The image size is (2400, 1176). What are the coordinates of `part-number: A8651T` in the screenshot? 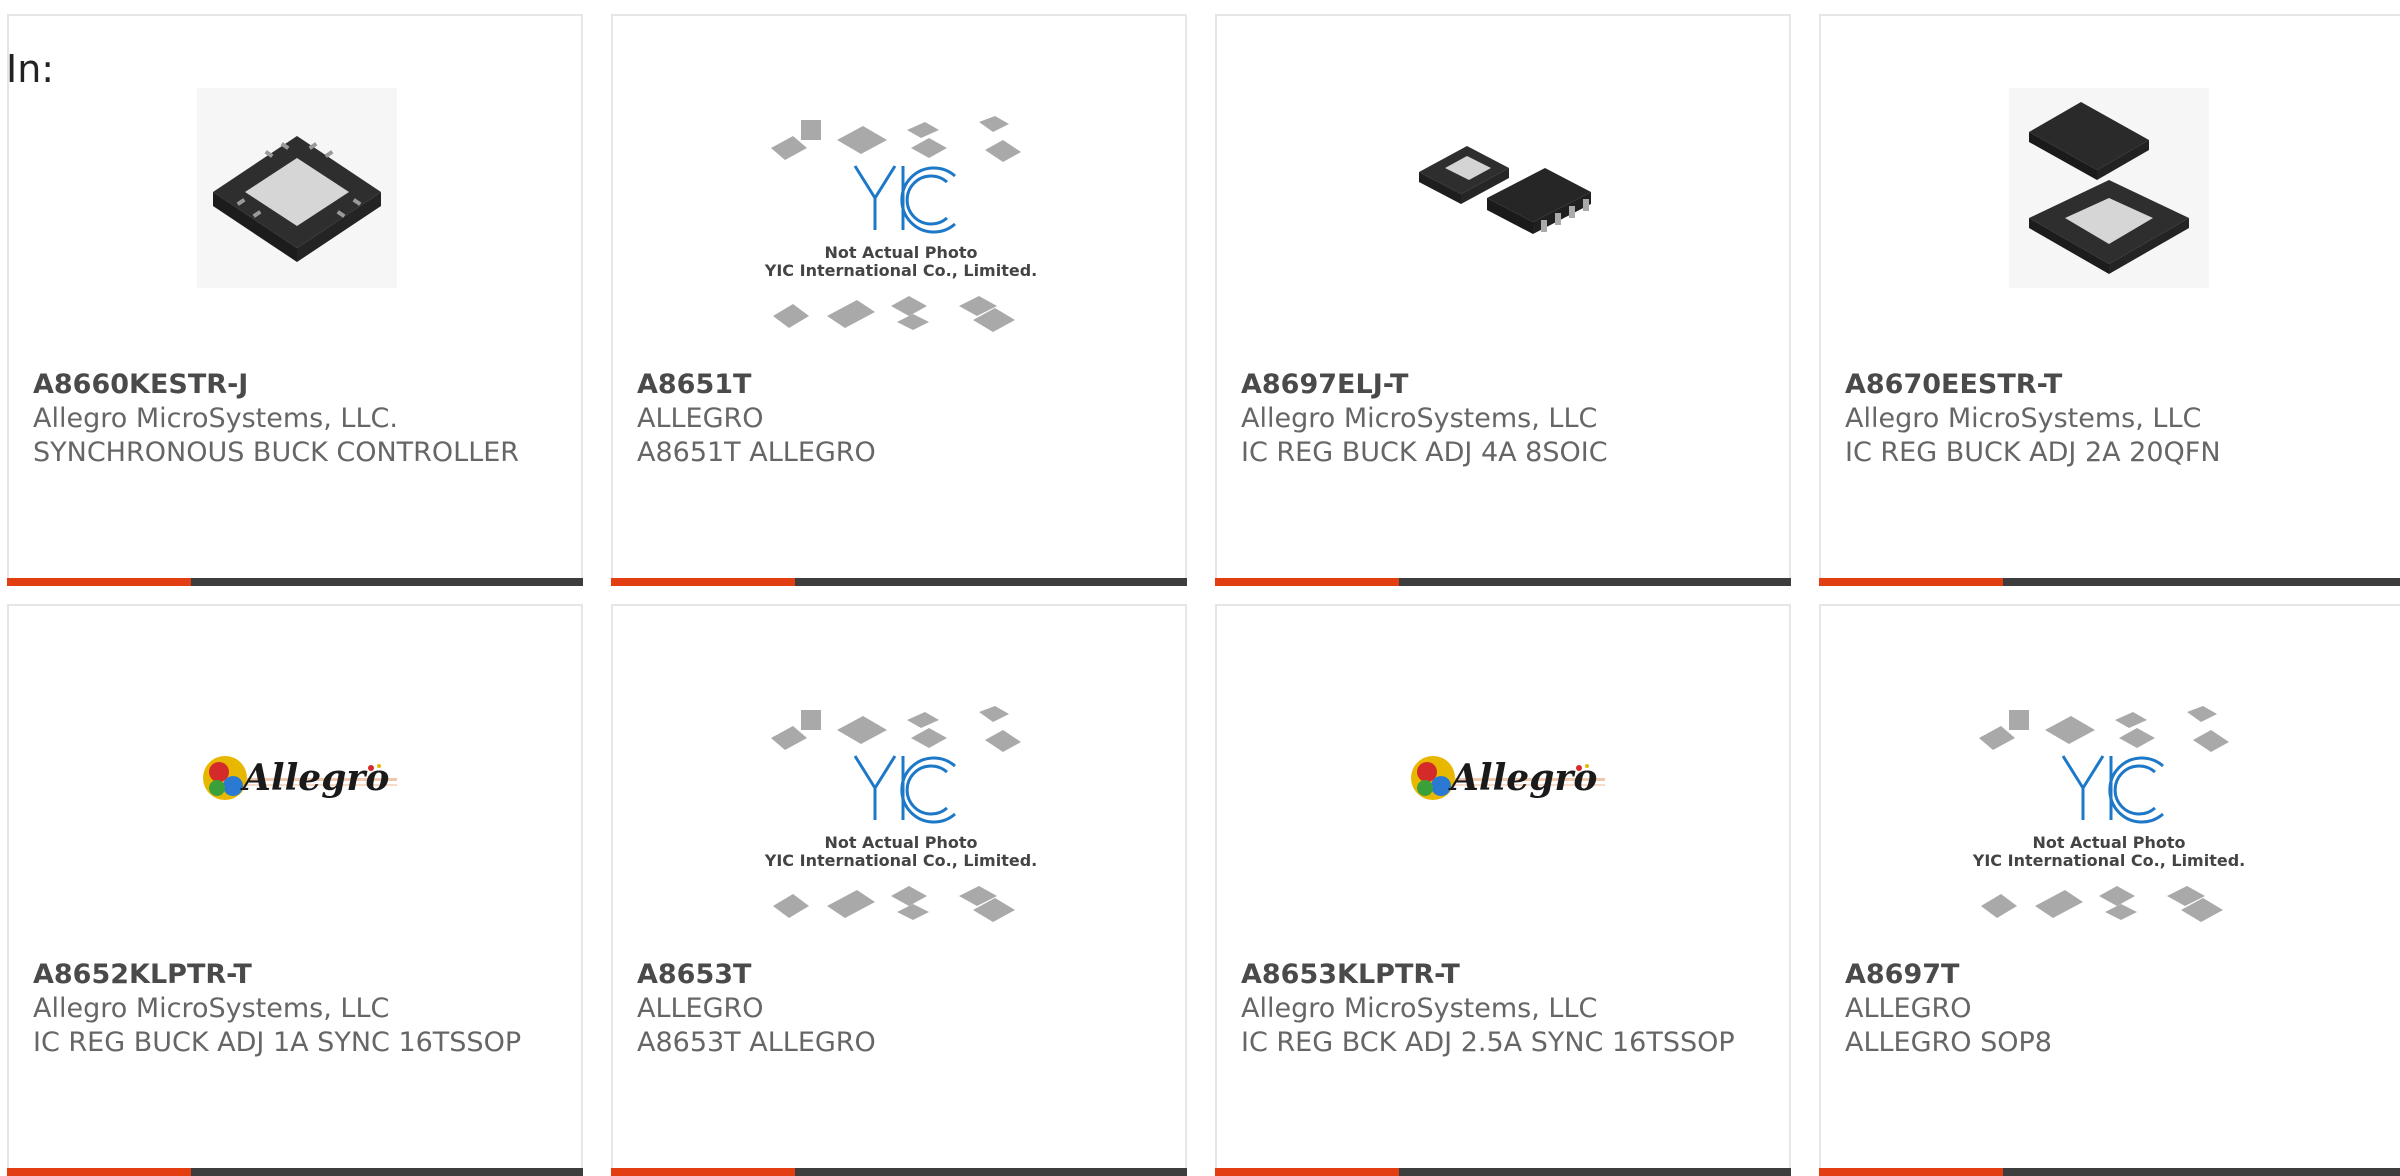 It's located at (899, 385).